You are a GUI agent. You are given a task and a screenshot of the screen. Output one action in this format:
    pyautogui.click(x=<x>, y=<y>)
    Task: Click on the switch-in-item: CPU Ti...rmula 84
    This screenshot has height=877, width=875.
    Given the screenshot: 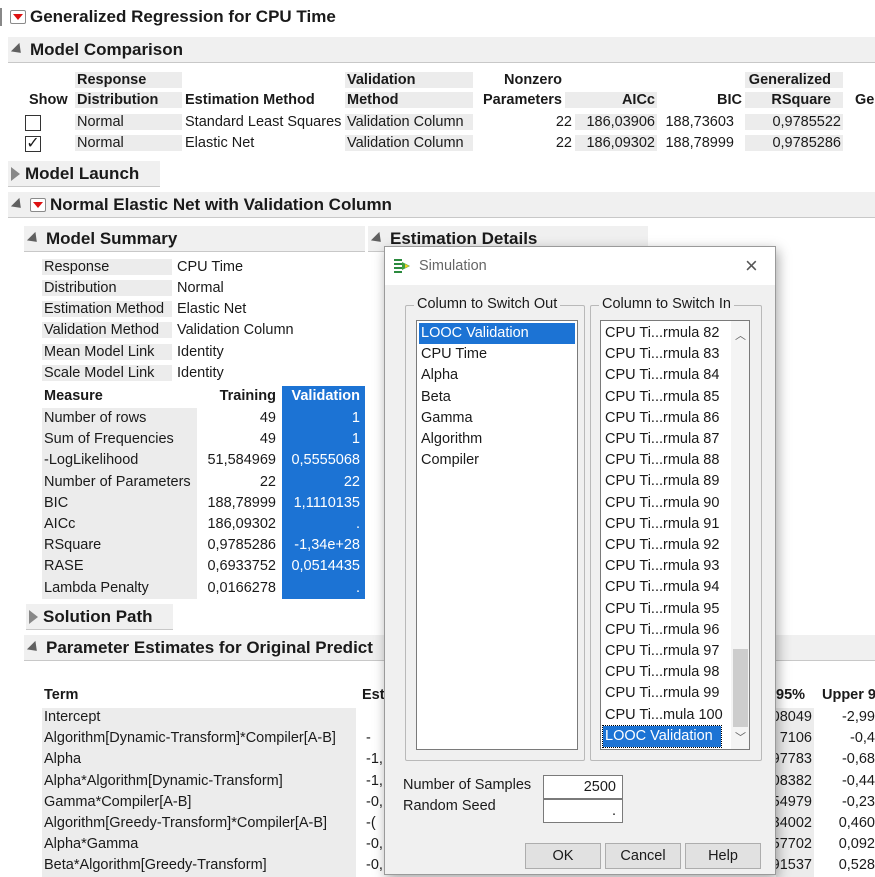 What is the action you would take?
    pyautogui.click(x=662, y=375)
    